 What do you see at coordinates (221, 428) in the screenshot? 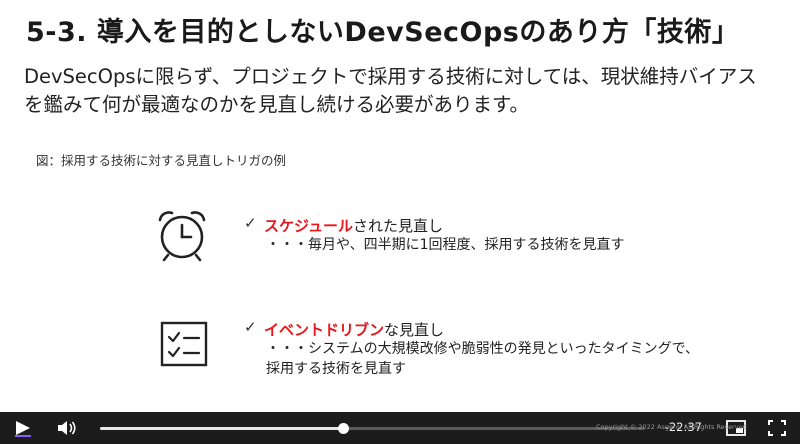
I see `progress-fill` at bounding box center [221, 428].